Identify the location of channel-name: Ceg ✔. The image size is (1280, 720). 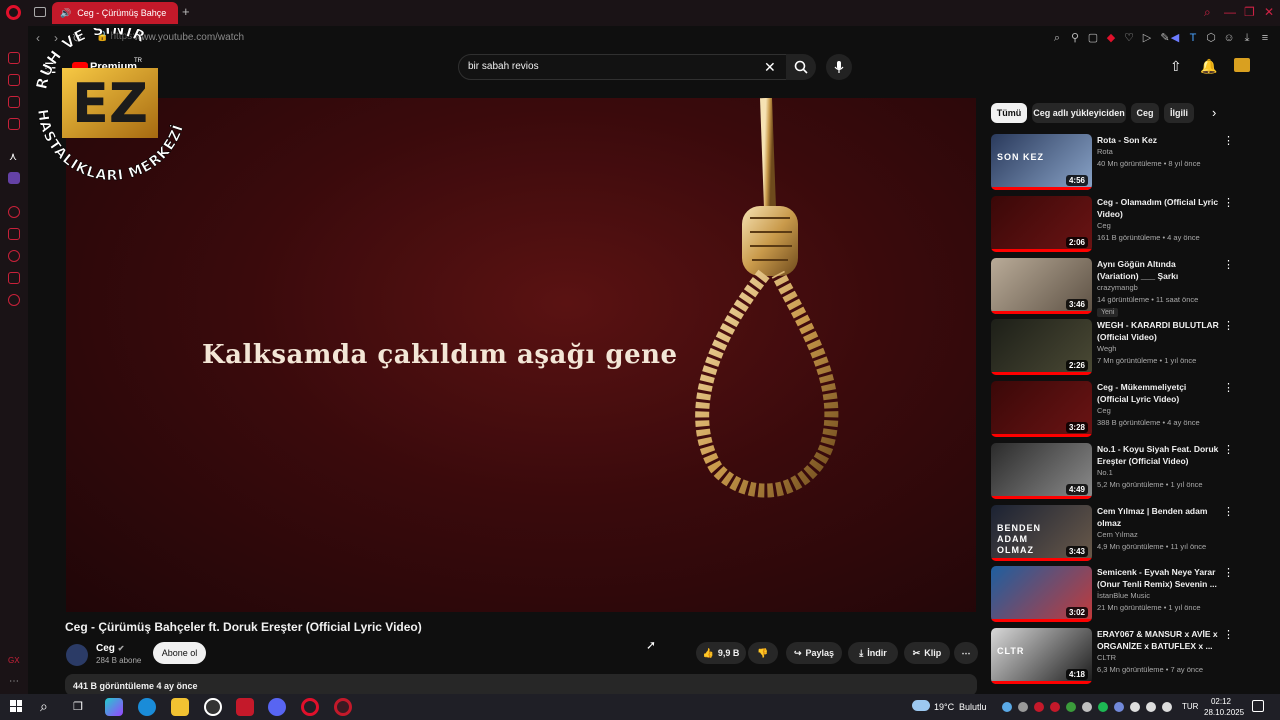
(110, 648).